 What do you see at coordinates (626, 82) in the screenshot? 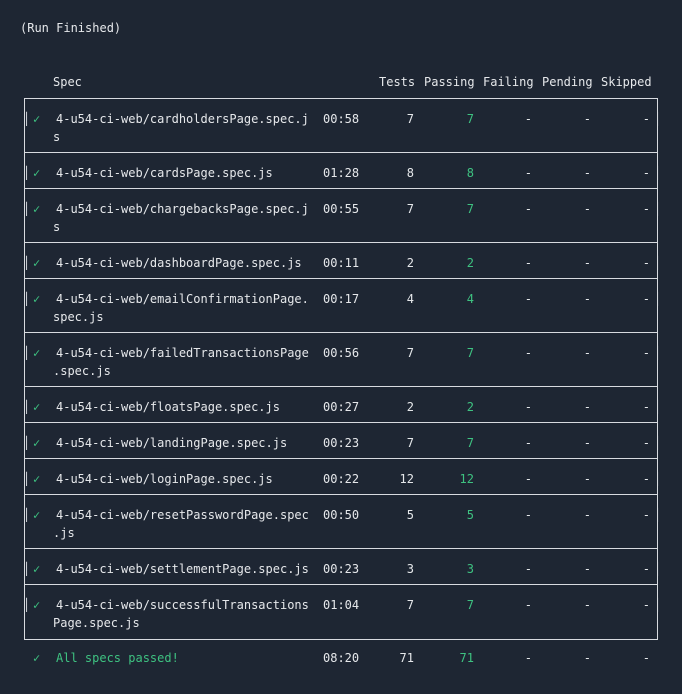
I see `column-header-skipped: Skipped` at bounding box center [626, 82].